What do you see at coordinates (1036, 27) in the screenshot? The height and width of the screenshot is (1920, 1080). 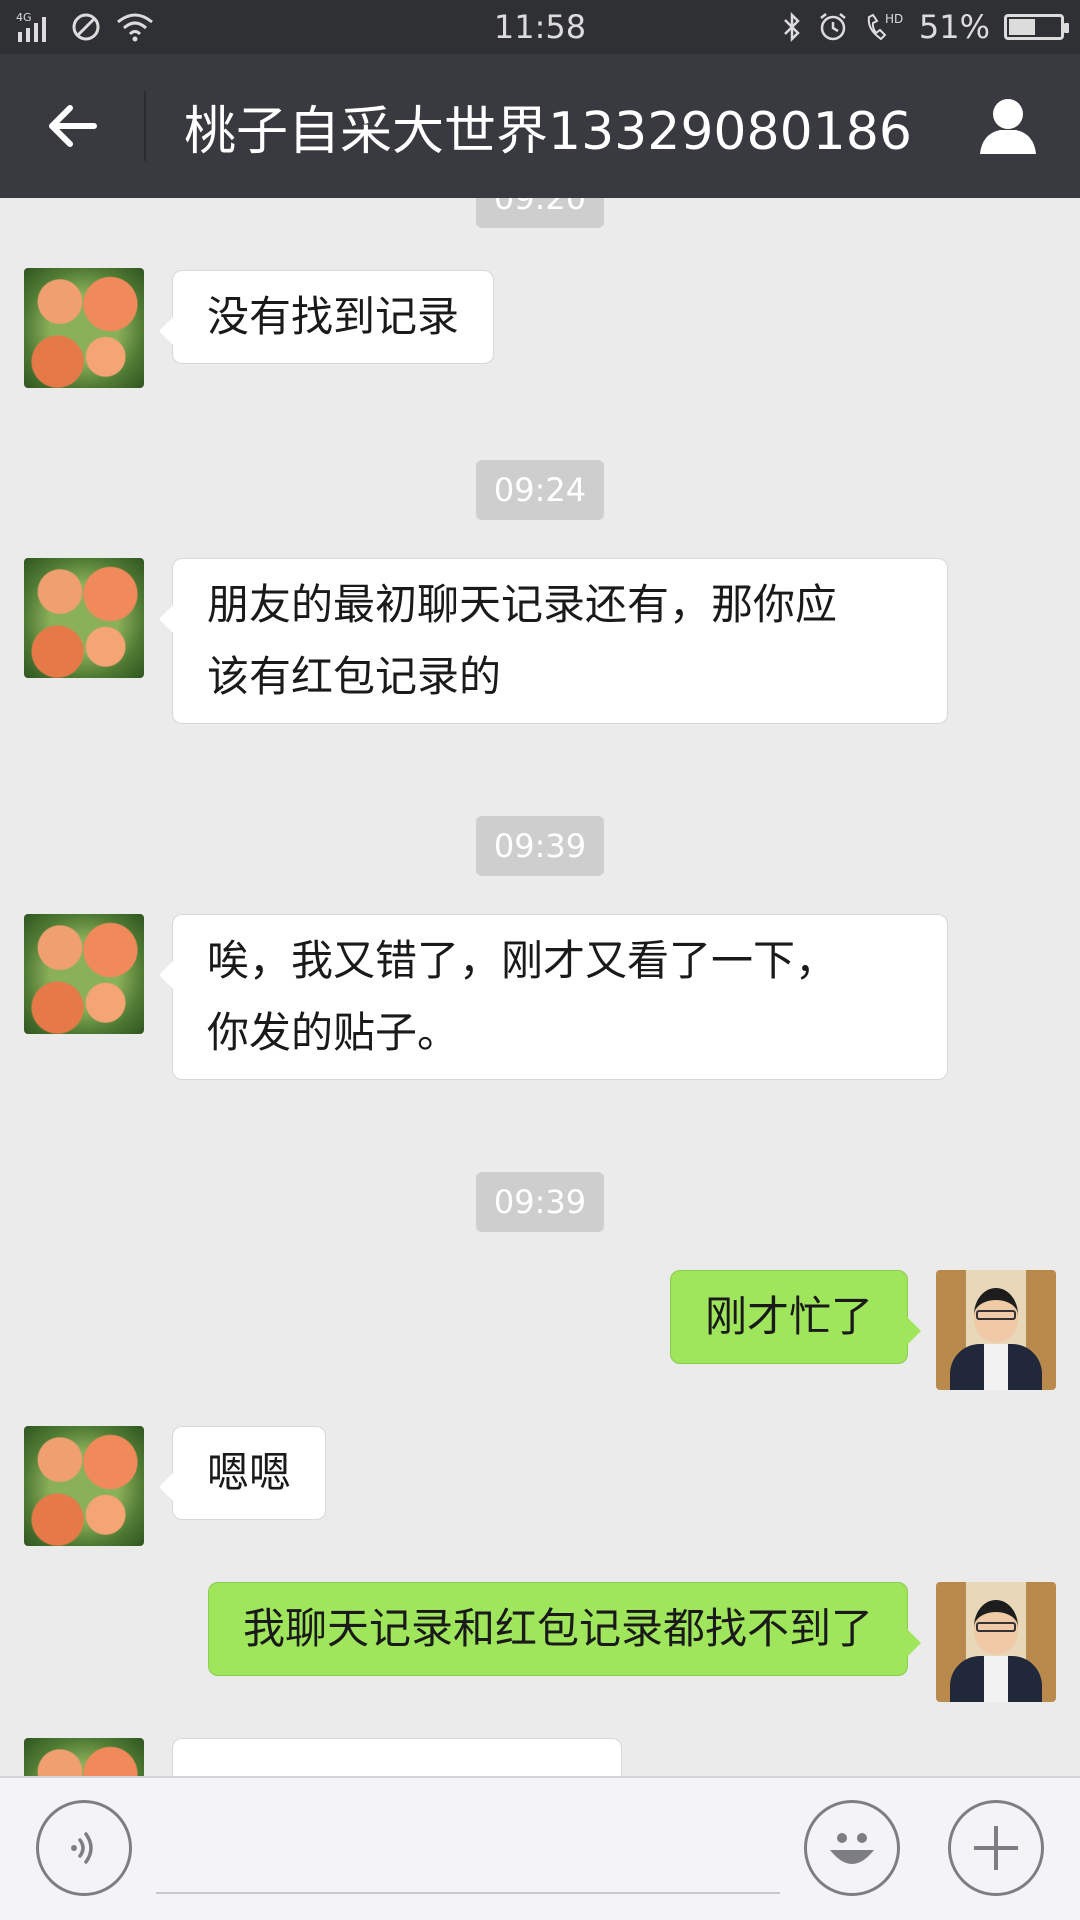 I see `battery-icon` at bounding box center [1036, 27].